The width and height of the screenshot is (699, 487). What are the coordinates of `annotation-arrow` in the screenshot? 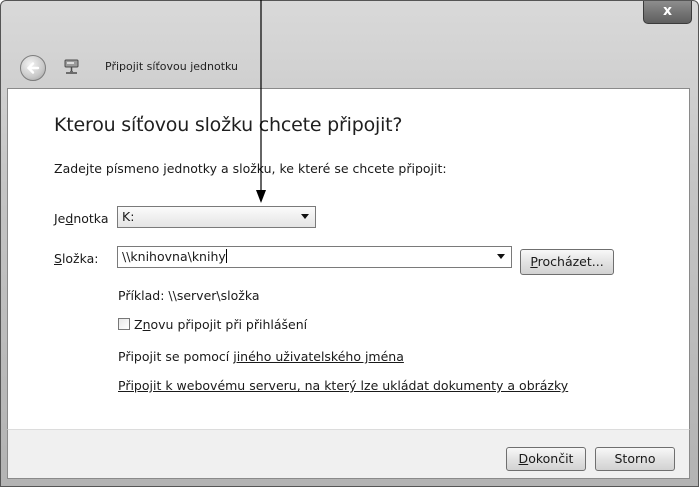 It's located at (261, 101).